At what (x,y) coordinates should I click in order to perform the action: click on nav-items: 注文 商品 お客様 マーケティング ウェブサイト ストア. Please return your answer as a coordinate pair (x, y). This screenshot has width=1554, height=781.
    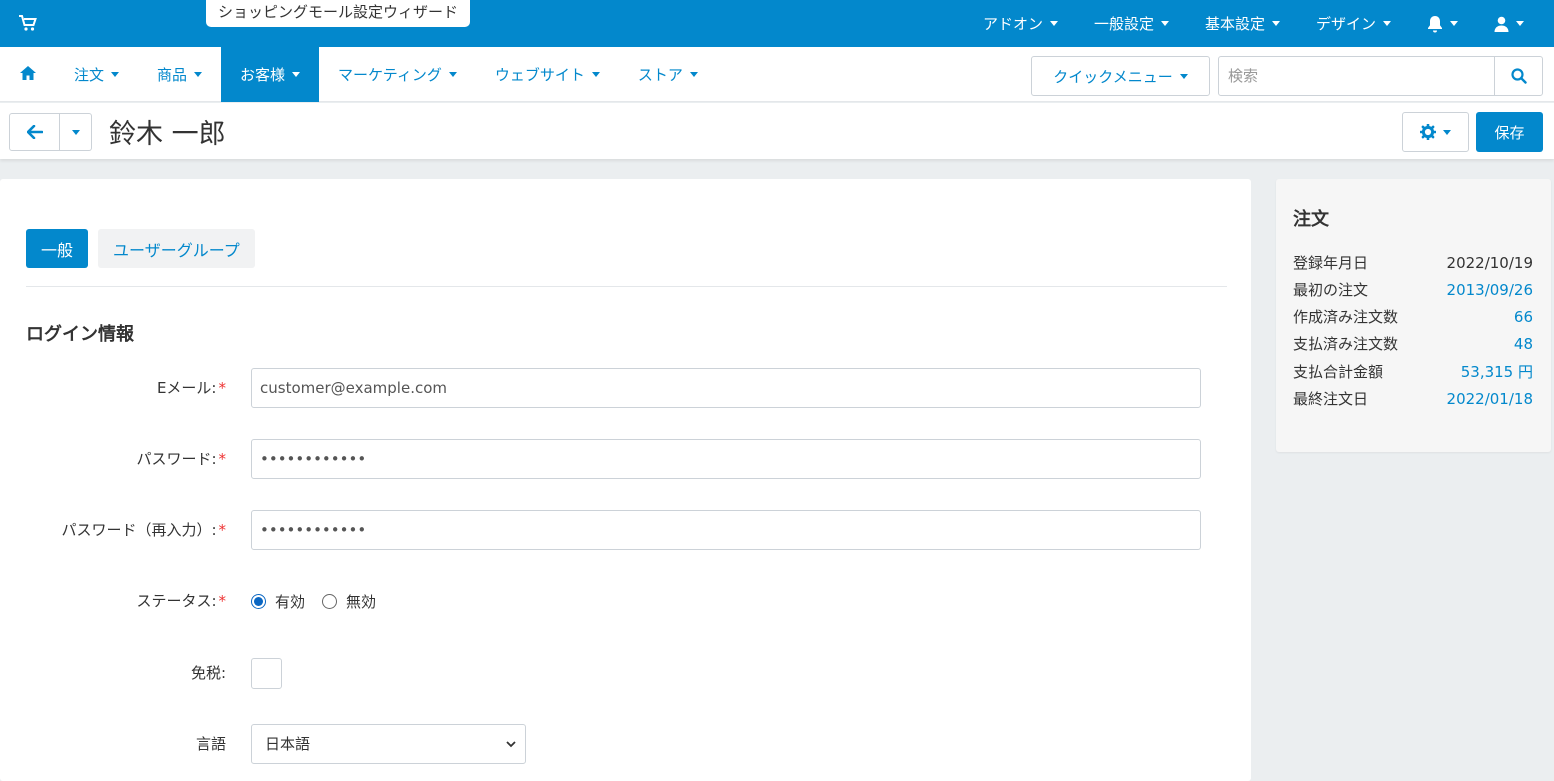
    Looking at the image, I should click on (386, 74).